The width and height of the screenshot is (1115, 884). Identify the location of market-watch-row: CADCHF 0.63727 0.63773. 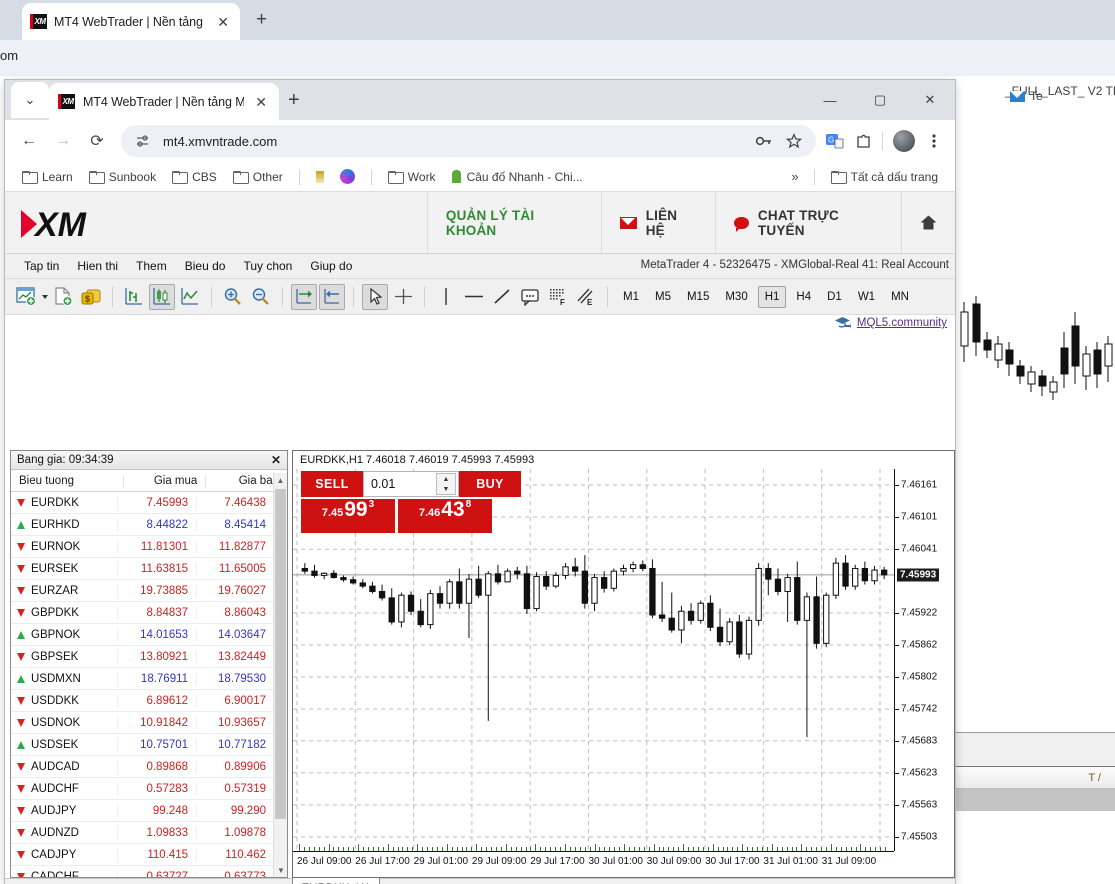
(142, 871).